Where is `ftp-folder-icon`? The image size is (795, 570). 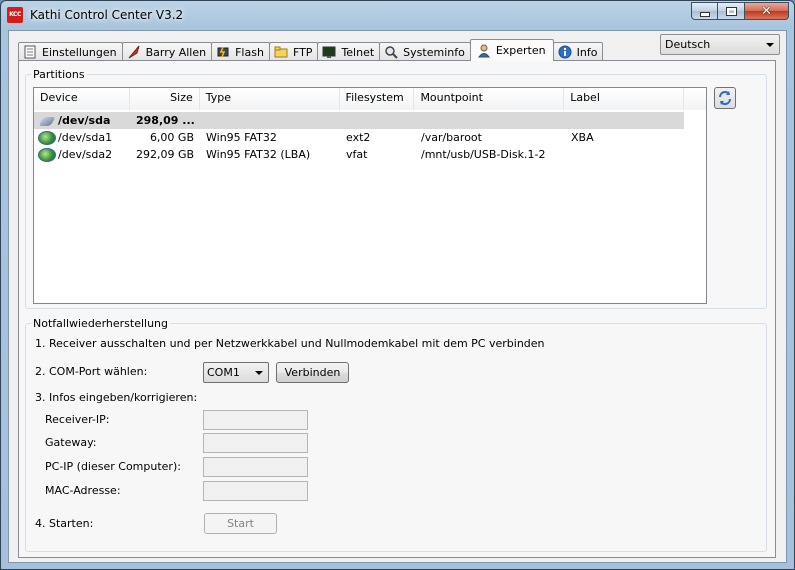 ftp-folder-icon is located at coordinates (281, 52).